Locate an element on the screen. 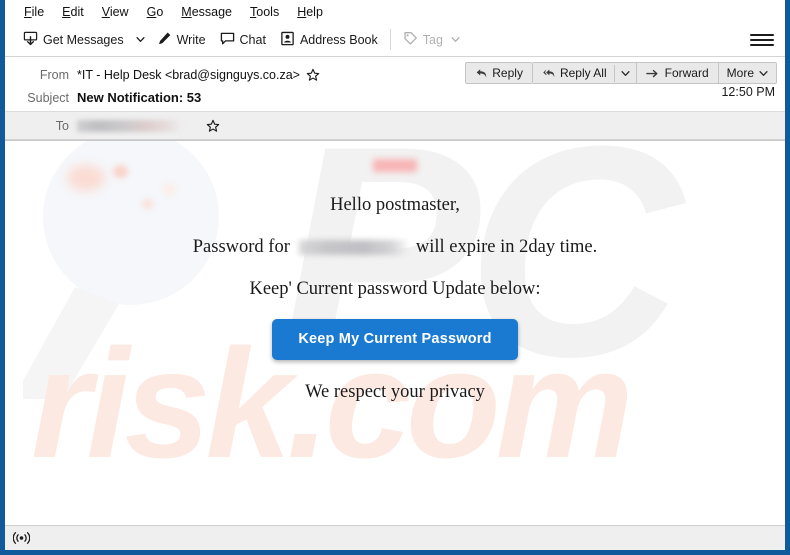 This screenshot has width=790, height=555. get-messages-dropdown is located at coordinates (140, 39).